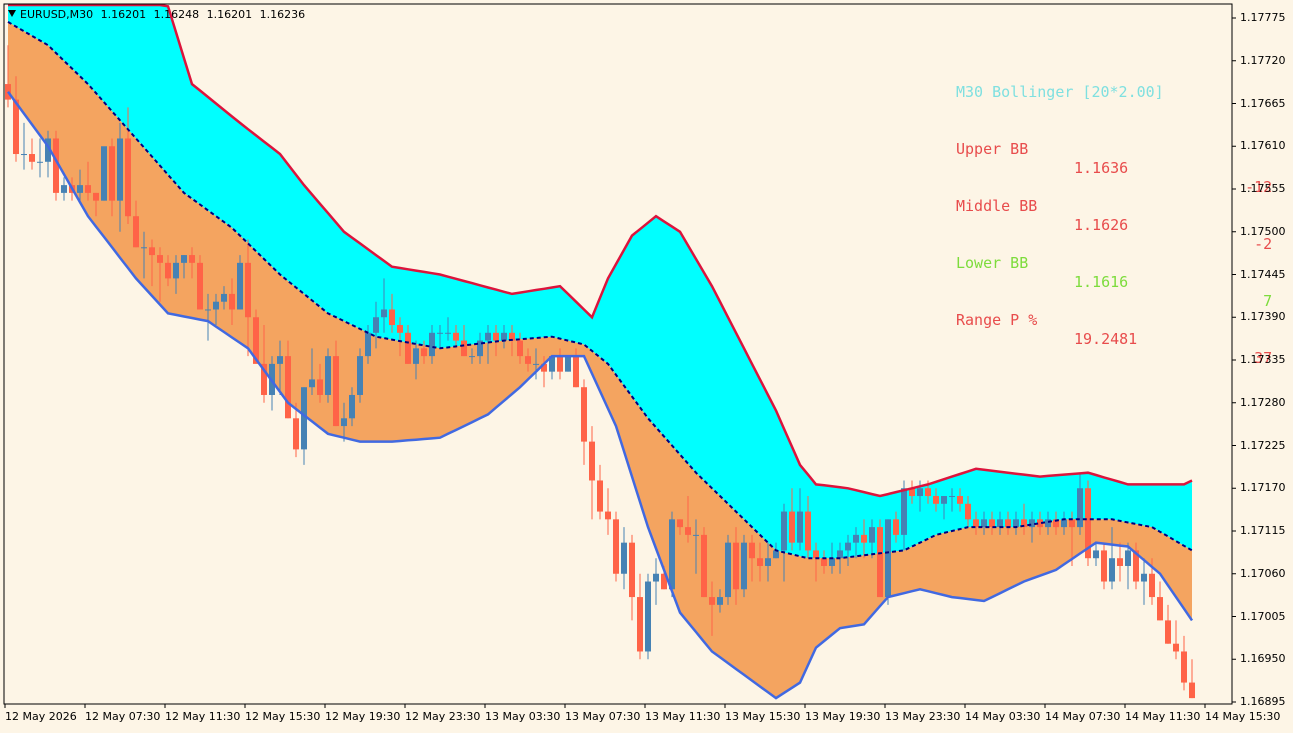  I want to click on price-label: 1.17665, so click(1263, 103).